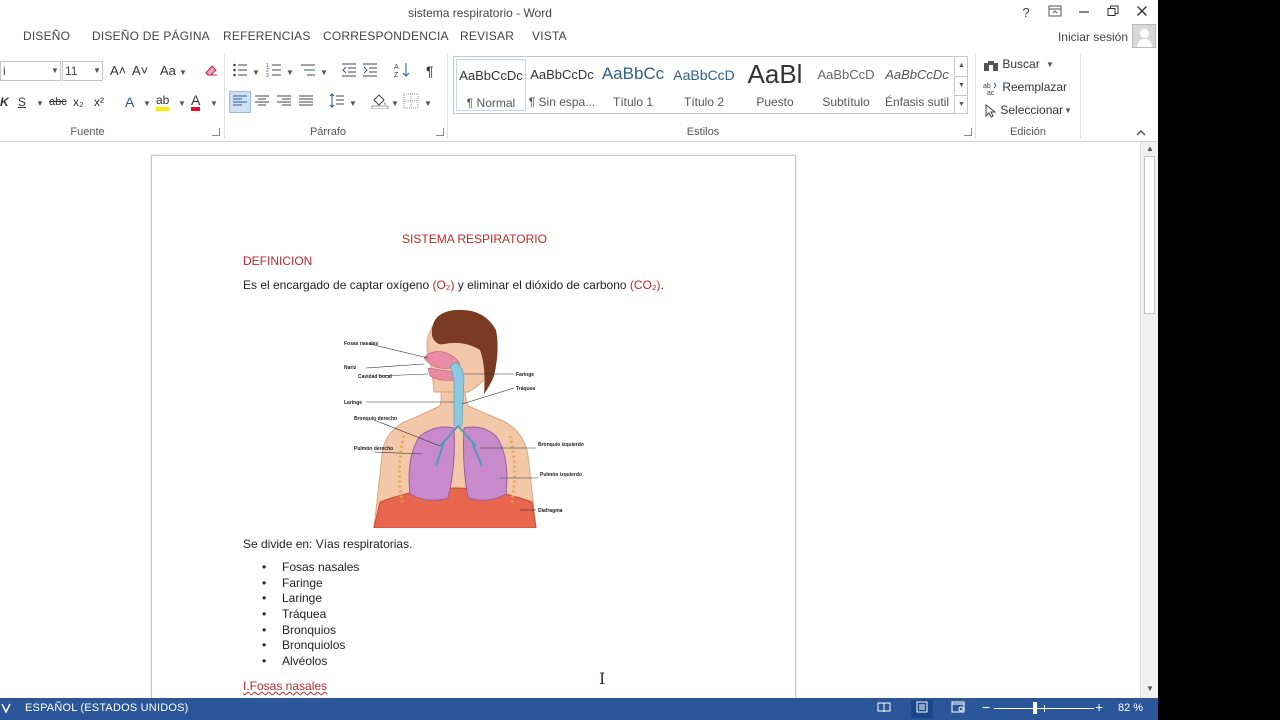  Describe the element at coordinates (284, 103) in the screenshot. I see `align-right-button` at that location.